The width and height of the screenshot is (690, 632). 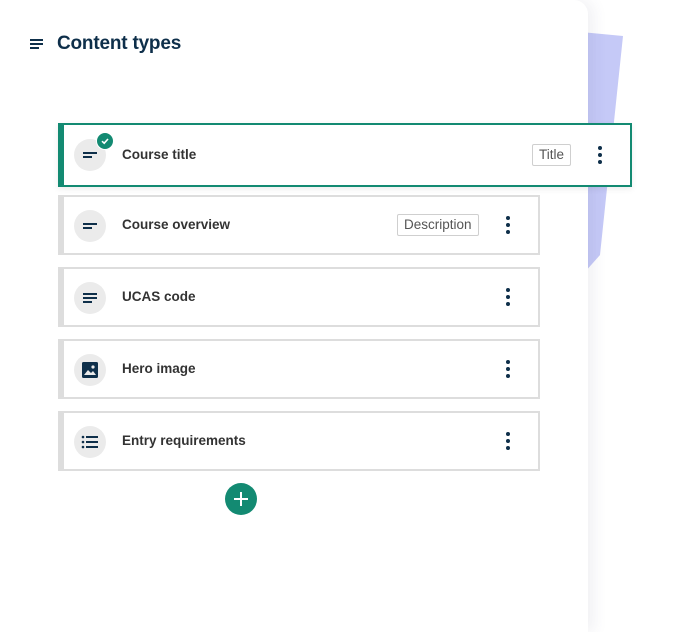 I want to click on content-type-item-course-overview: Course overview Description, so click(x=299, y=225).